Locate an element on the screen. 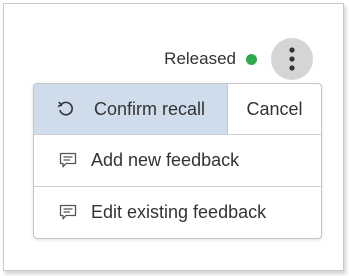  status-dot is located at coordinates (251, 59).